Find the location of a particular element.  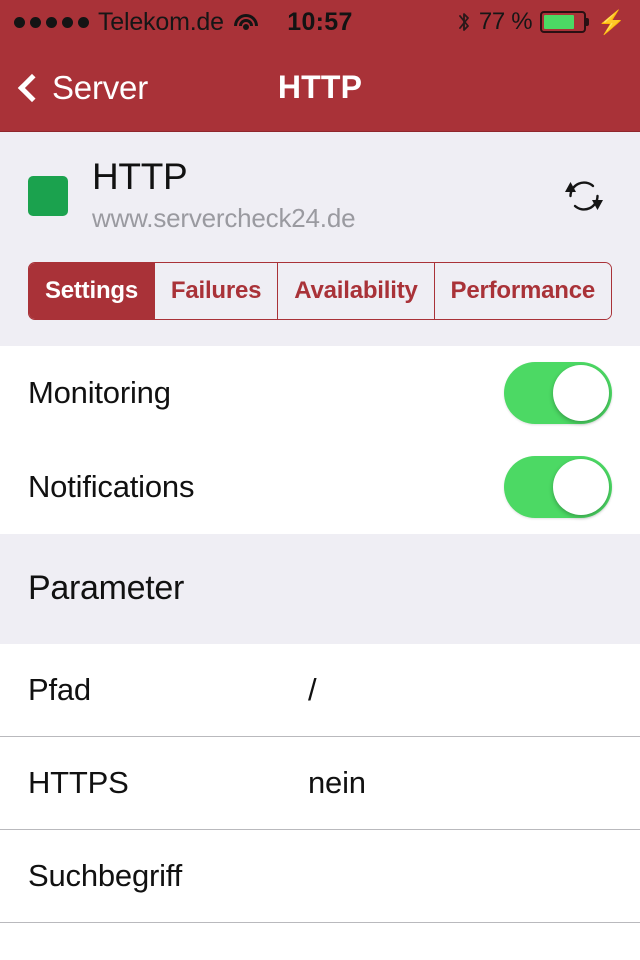

row-label-monitoring: Monitoring is located at coordinates (99, 392).